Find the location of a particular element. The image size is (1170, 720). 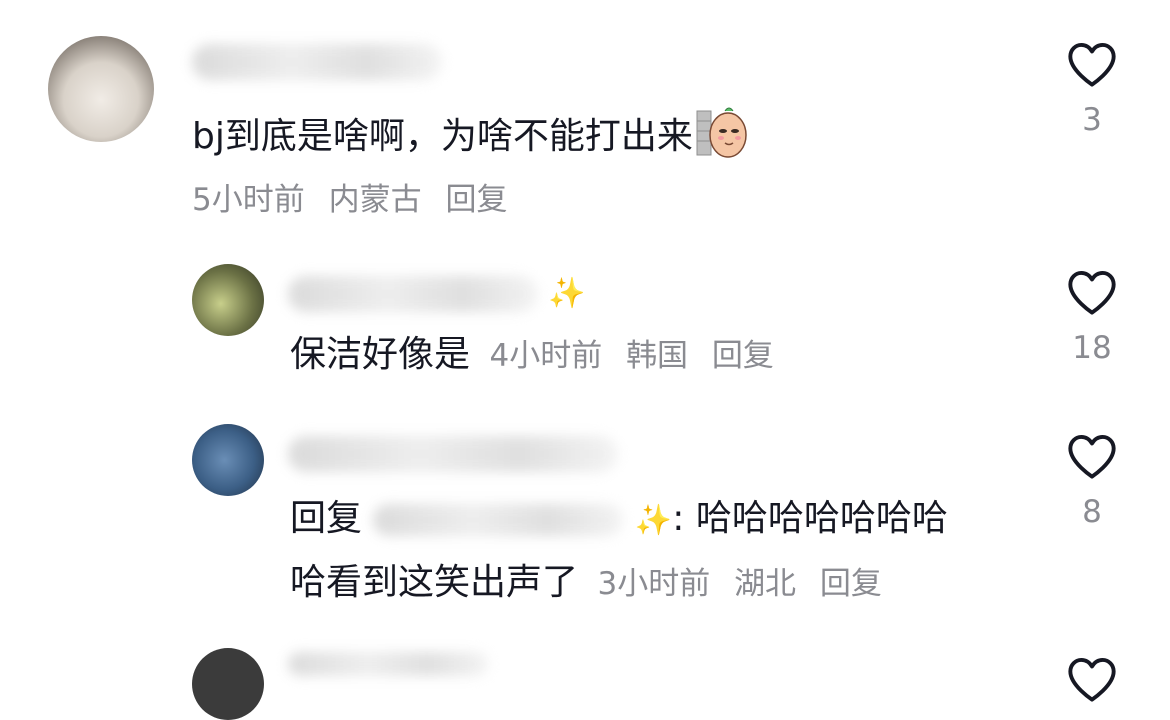

like-count: 18 is located at coordinates (1092, 348).